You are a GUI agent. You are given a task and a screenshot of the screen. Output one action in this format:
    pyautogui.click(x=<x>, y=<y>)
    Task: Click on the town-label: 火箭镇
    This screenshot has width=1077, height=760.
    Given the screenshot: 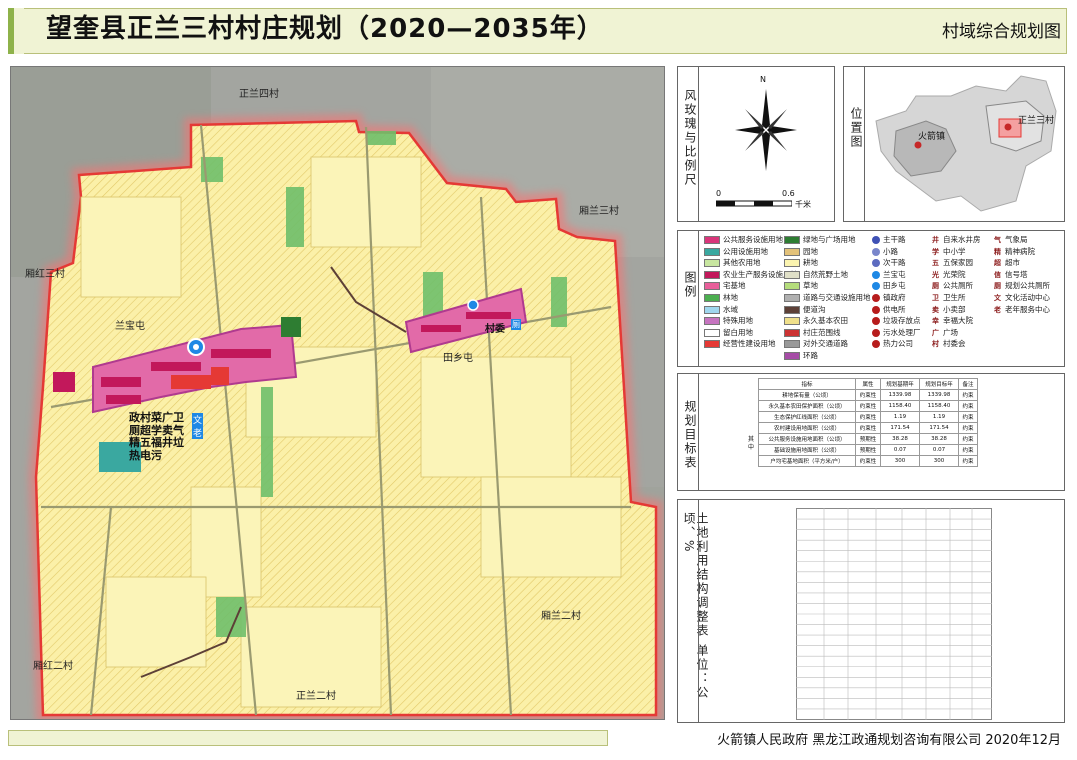 What is the action you would take?
    pyautogui.click(x=932, y=137)
    